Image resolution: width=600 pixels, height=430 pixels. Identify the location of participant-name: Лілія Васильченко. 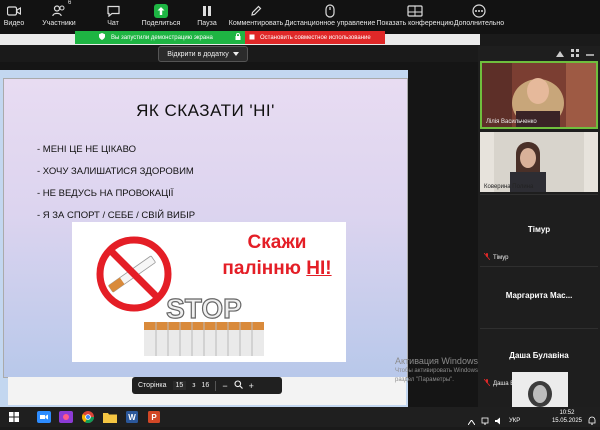
(511, 122).